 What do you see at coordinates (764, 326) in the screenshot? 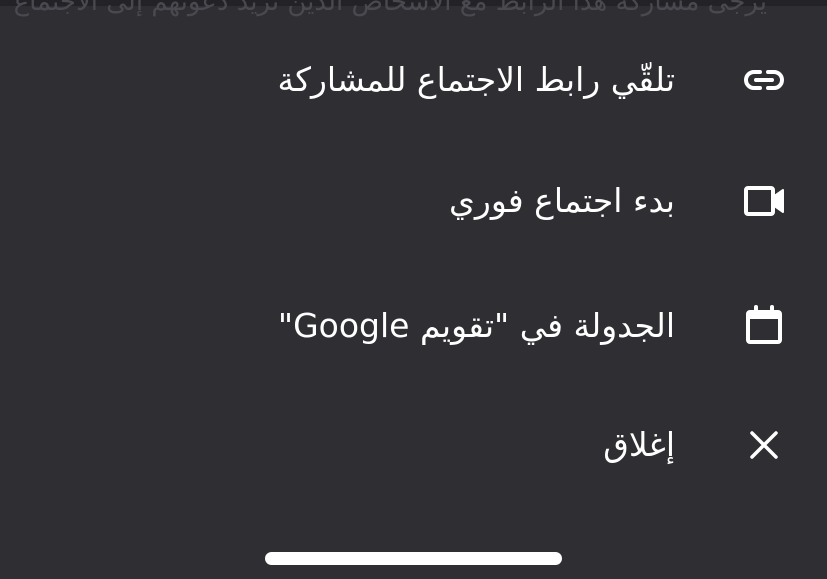
I see `calendar-icon` at bounding box center [764, 326].